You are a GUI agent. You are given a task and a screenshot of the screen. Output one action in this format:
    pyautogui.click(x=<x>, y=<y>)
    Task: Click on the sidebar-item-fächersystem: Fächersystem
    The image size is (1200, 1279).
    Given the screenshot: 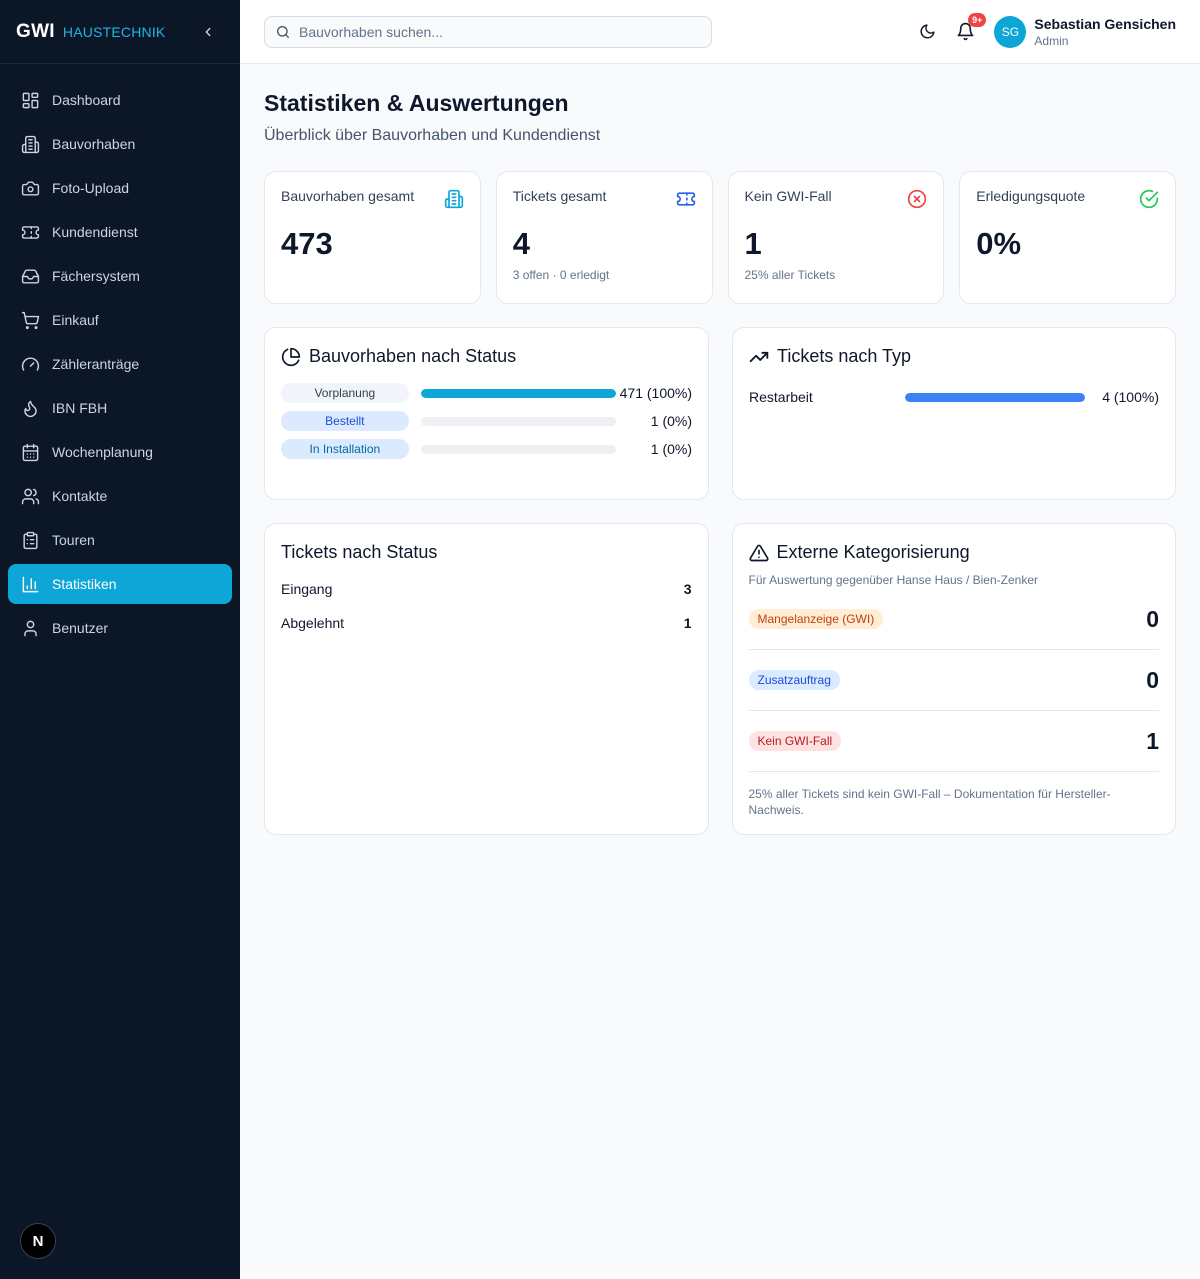 What is the action you would take?
    pyautogui.click(x=120, y=276)
    